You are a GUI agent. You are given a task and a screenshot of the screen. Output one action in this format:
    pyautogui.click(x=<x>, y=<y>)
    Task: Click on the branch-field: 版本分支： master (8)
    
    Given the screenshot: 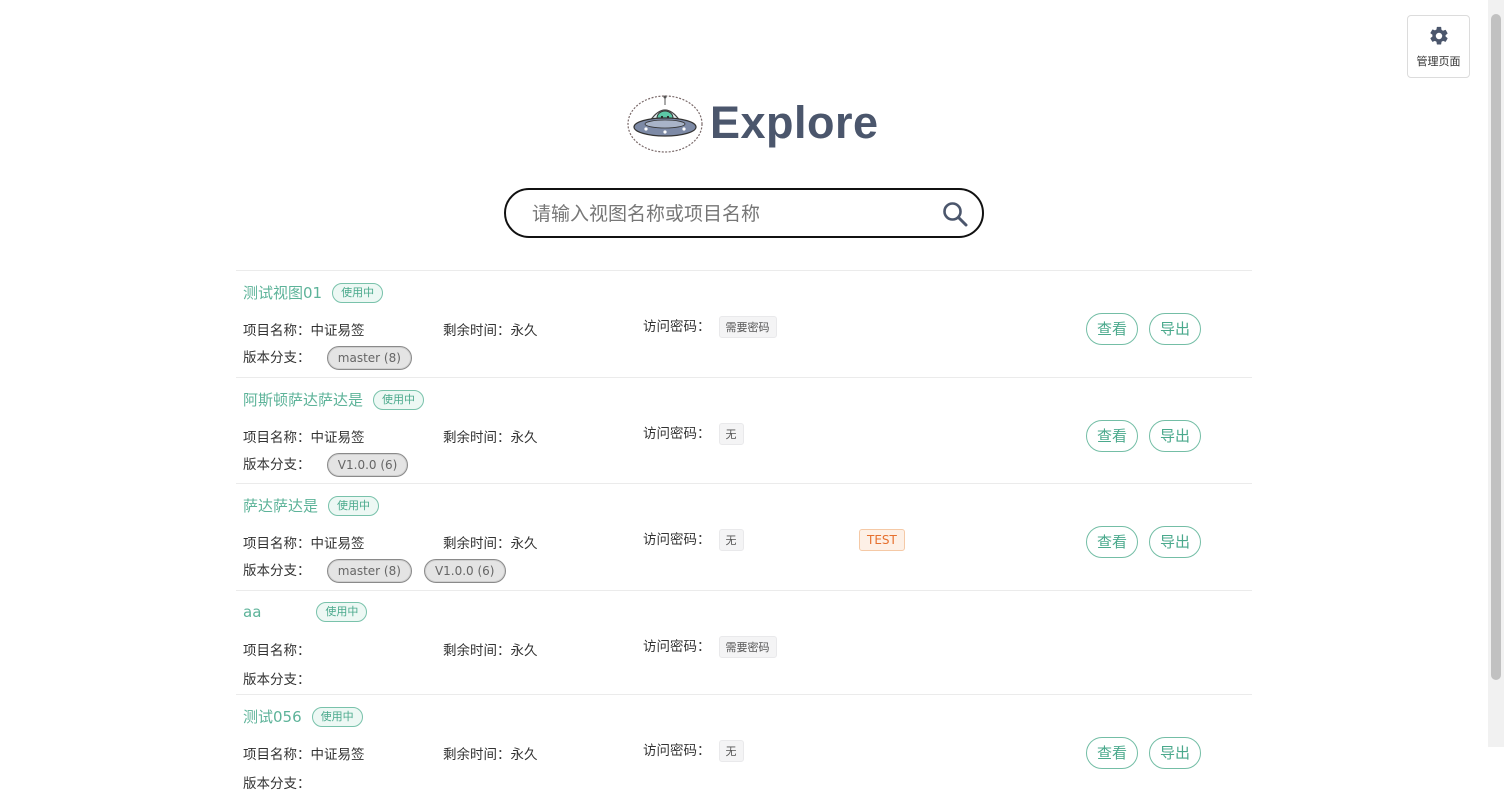 What is the action you would take?
    pyautogui.click(x=327, y=358)
    